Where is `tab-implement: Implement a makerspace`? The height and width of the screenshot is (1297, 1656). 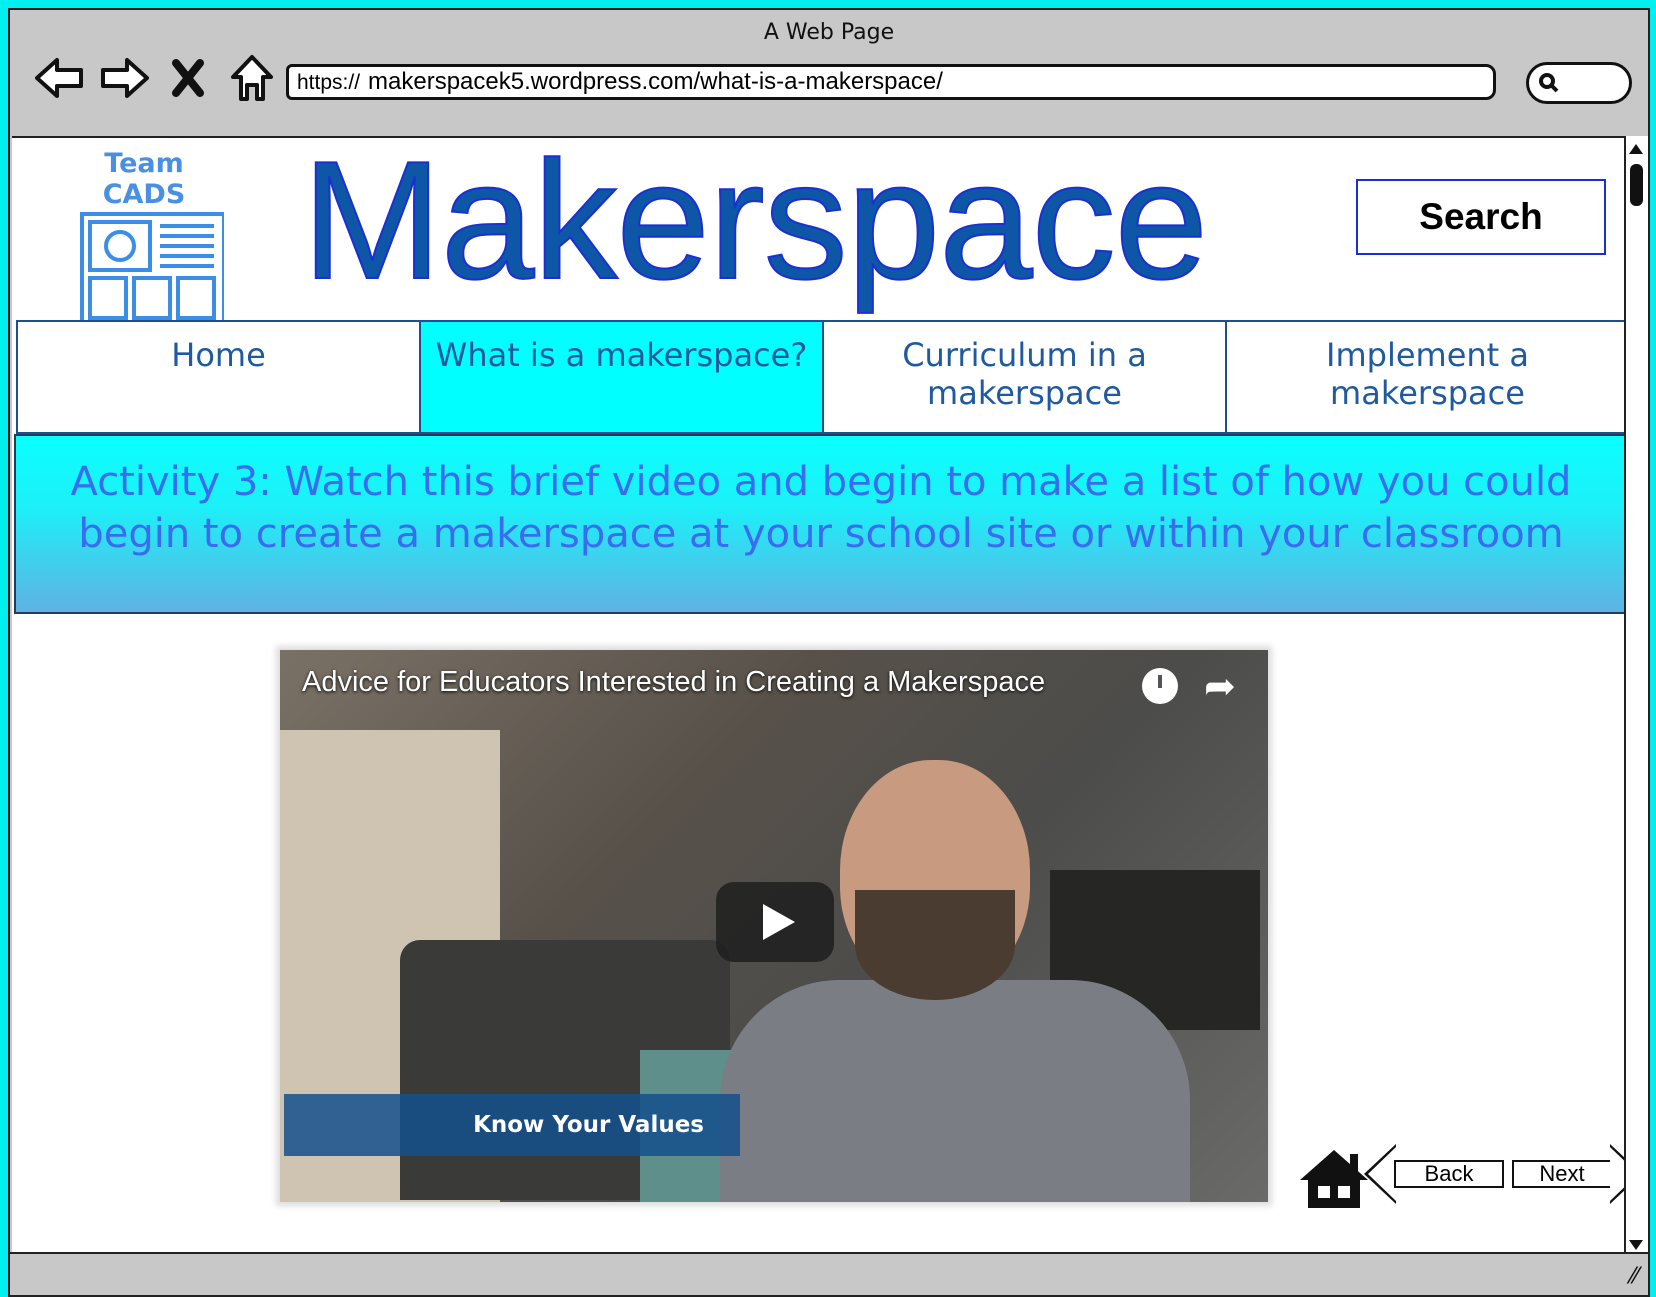
tab-implement: Implement a makerspace is located at coordinates (1427, 377).